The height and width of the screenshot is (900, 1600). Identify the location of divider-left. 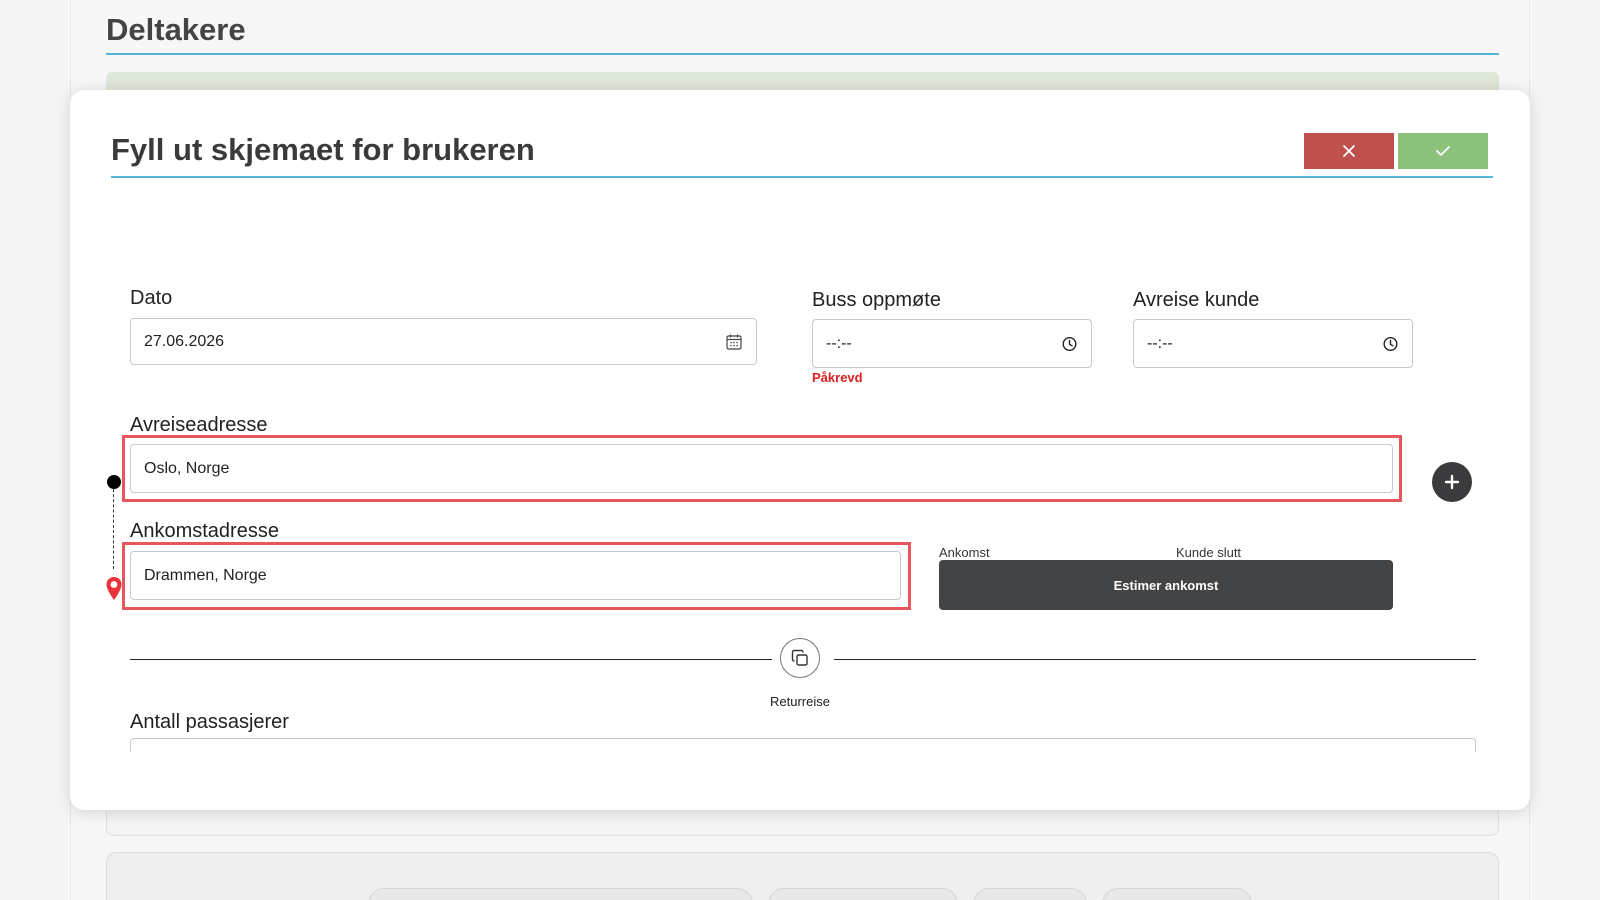
(451, 659).